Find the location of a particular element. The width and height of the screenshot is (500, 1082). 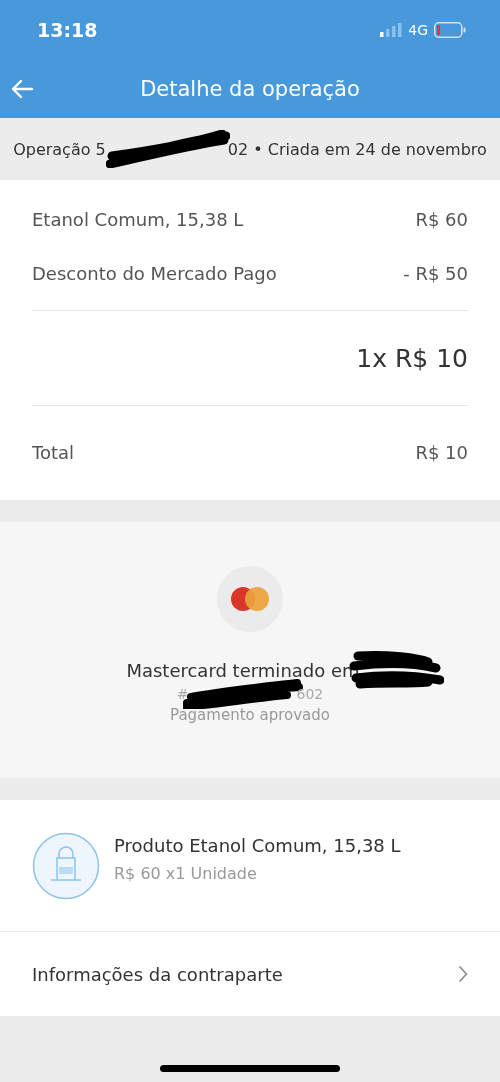

product-detail: R$ 60 x1 Unidade is located at coordinates (186, 873).